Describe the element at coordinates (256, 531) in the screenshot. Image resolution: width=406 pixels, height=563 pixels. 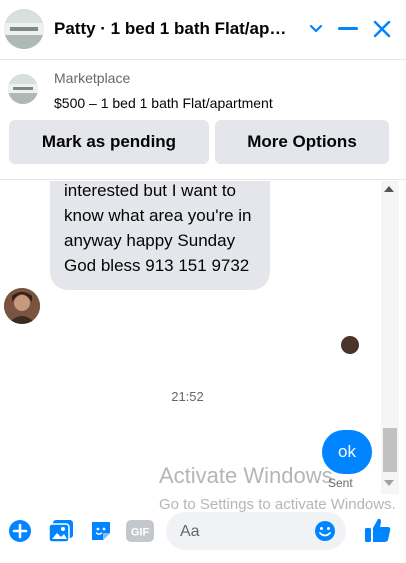
I see `message-input: Aa` at that location.